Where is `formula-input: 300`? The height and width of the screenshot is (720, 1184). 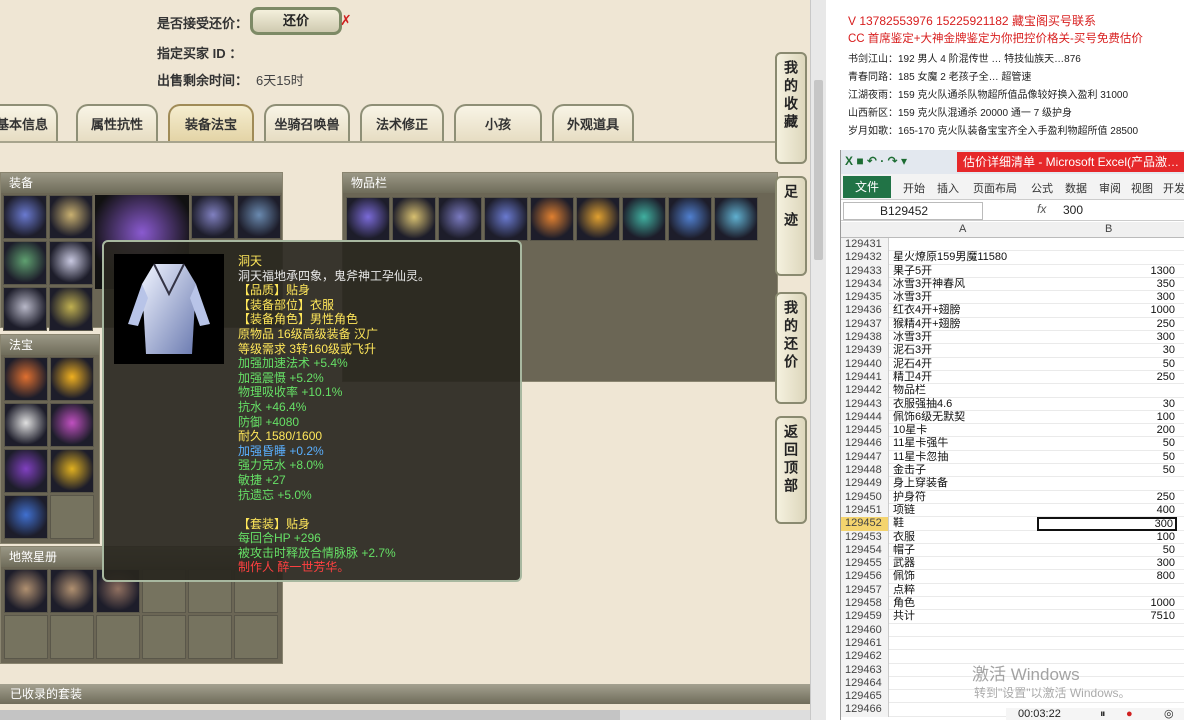 formula-input: 300 is located at coordinates (1073, 210).